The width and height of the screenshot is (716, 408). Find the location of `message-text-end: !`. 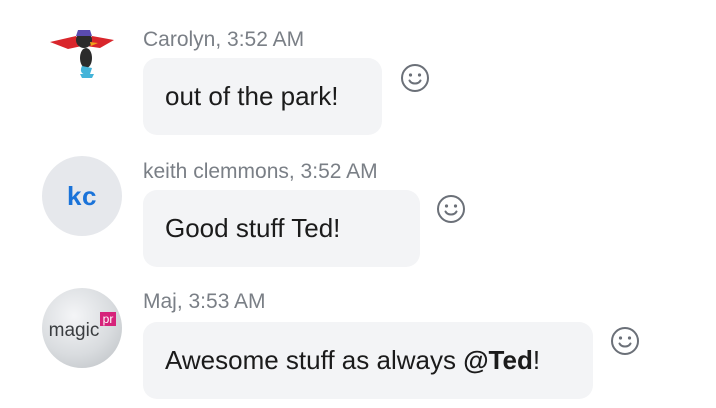

message-text-end: ! is located at coordinates (536, 360).